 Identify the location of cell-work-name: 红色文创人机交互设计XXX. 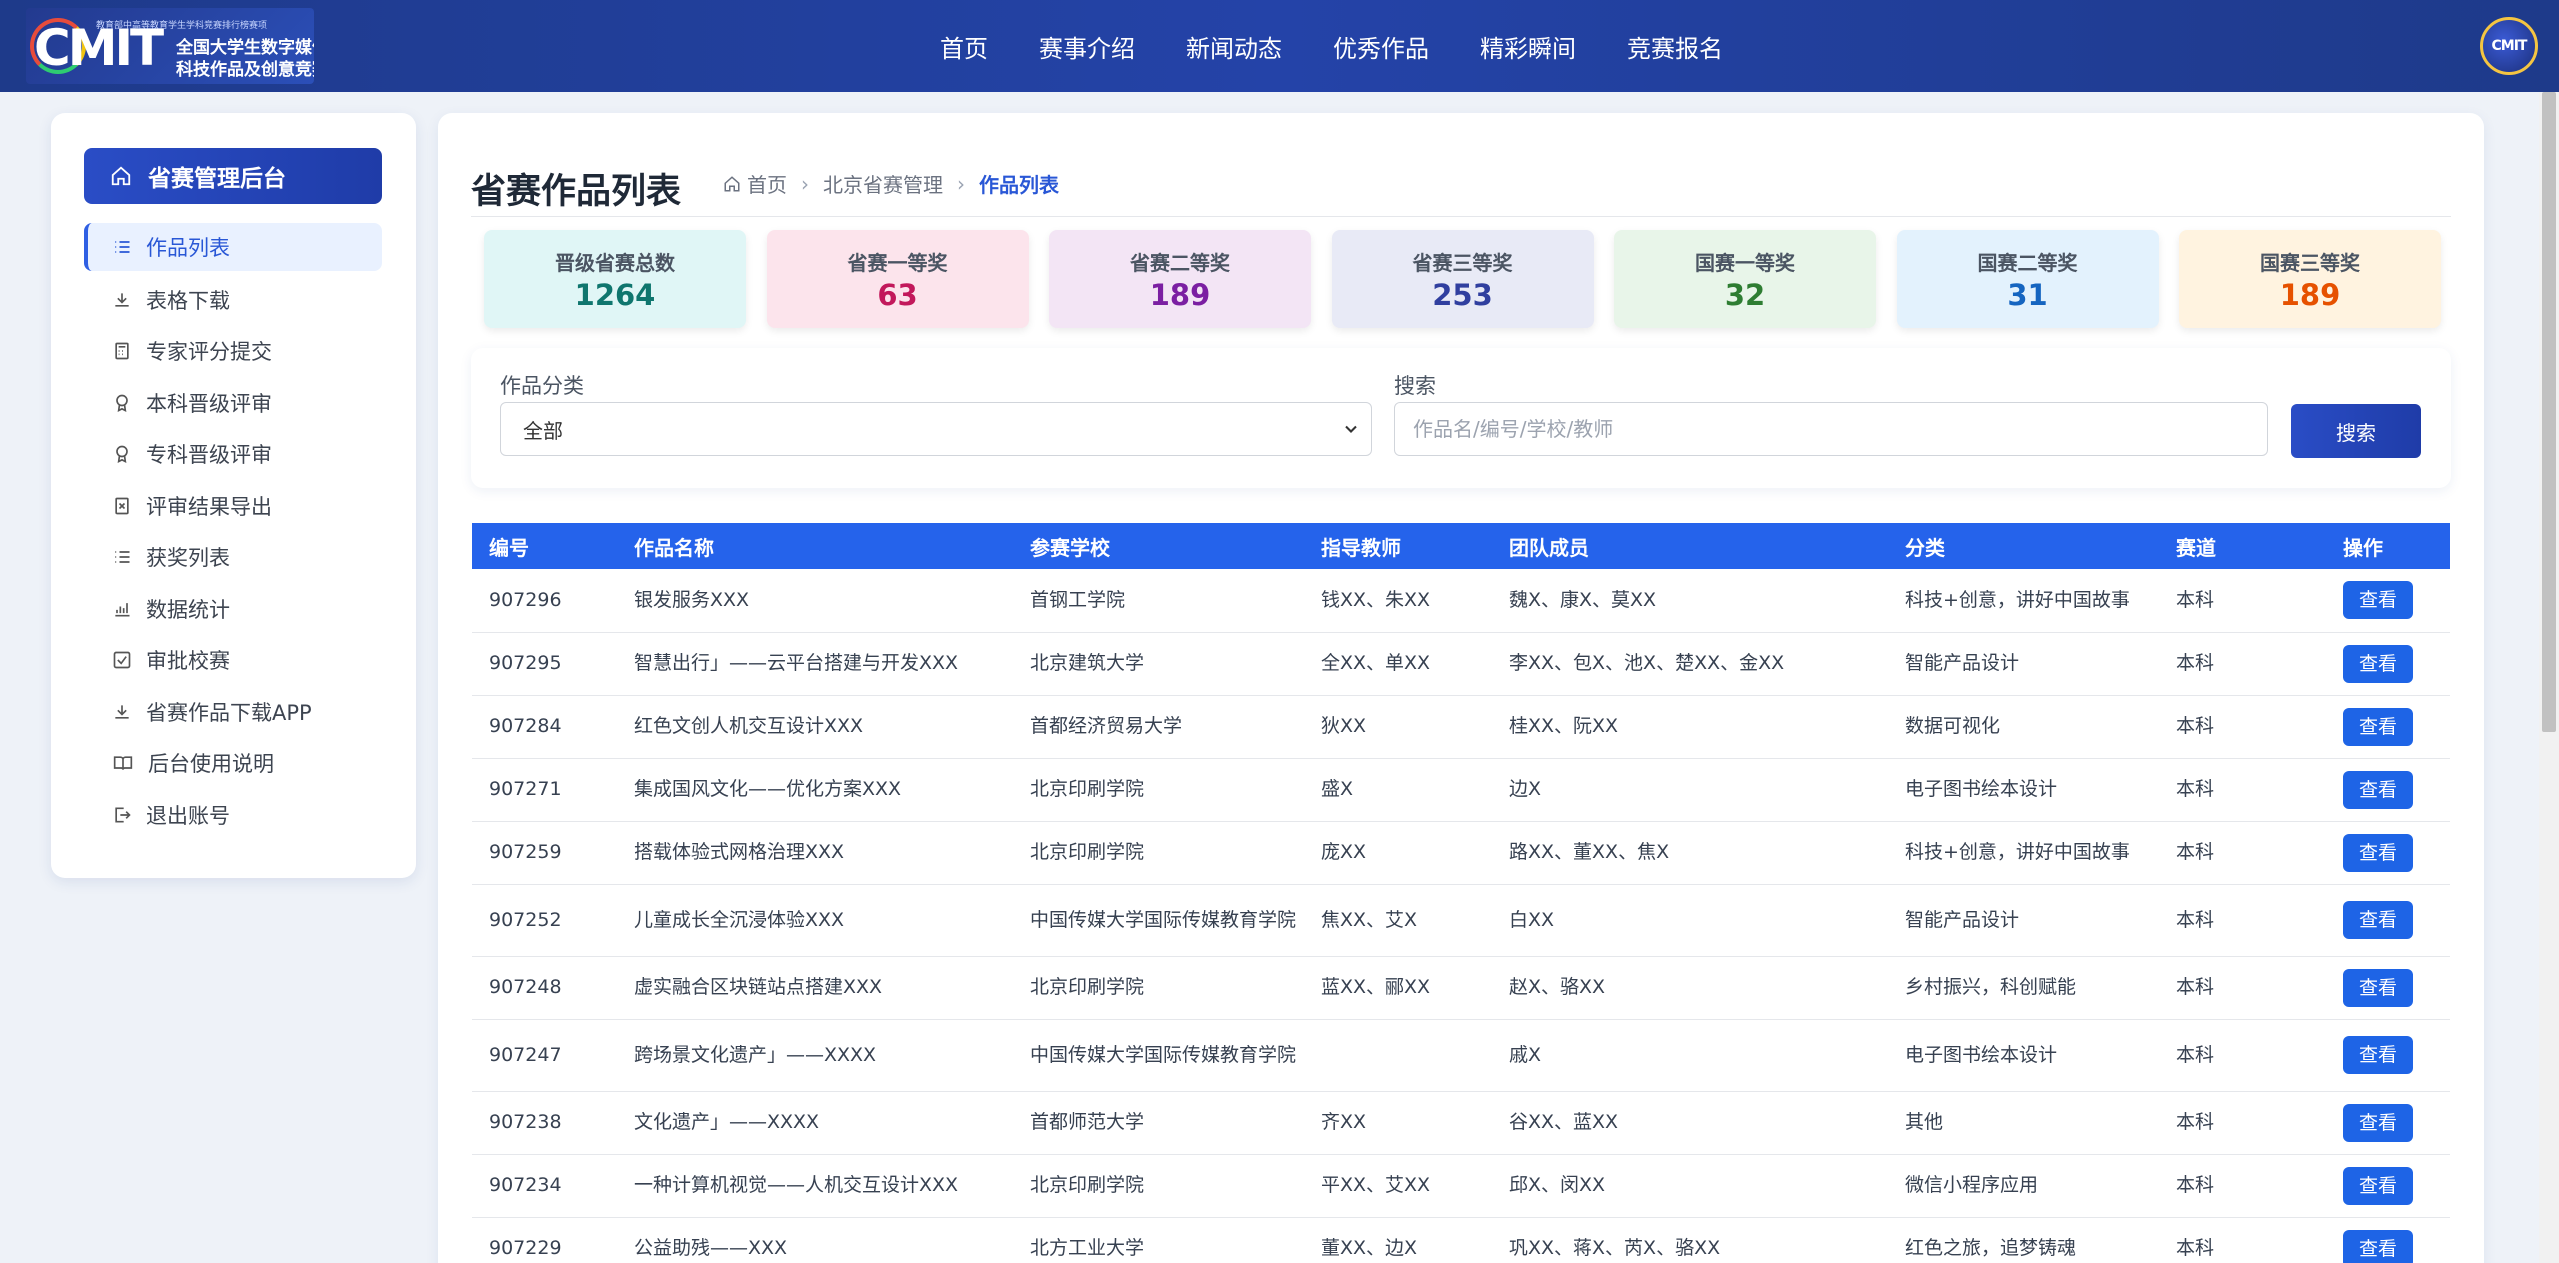
(815, 727).